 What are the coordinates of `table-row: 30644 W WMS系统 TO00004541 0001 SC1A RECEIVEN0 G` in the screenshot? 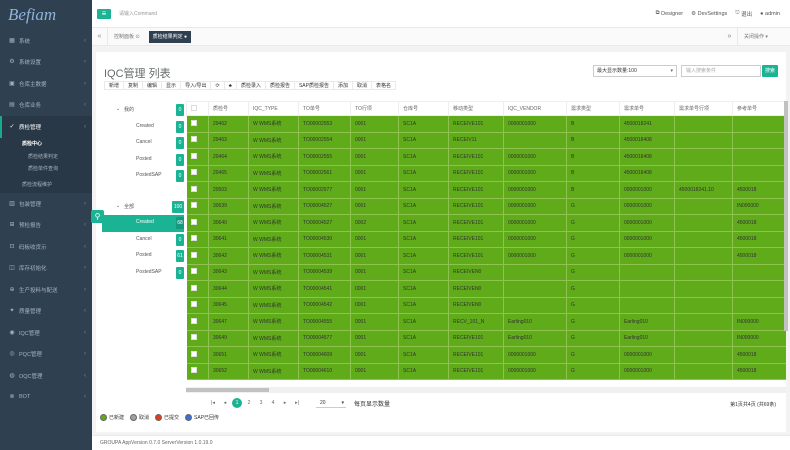 It's located at (486, 289).